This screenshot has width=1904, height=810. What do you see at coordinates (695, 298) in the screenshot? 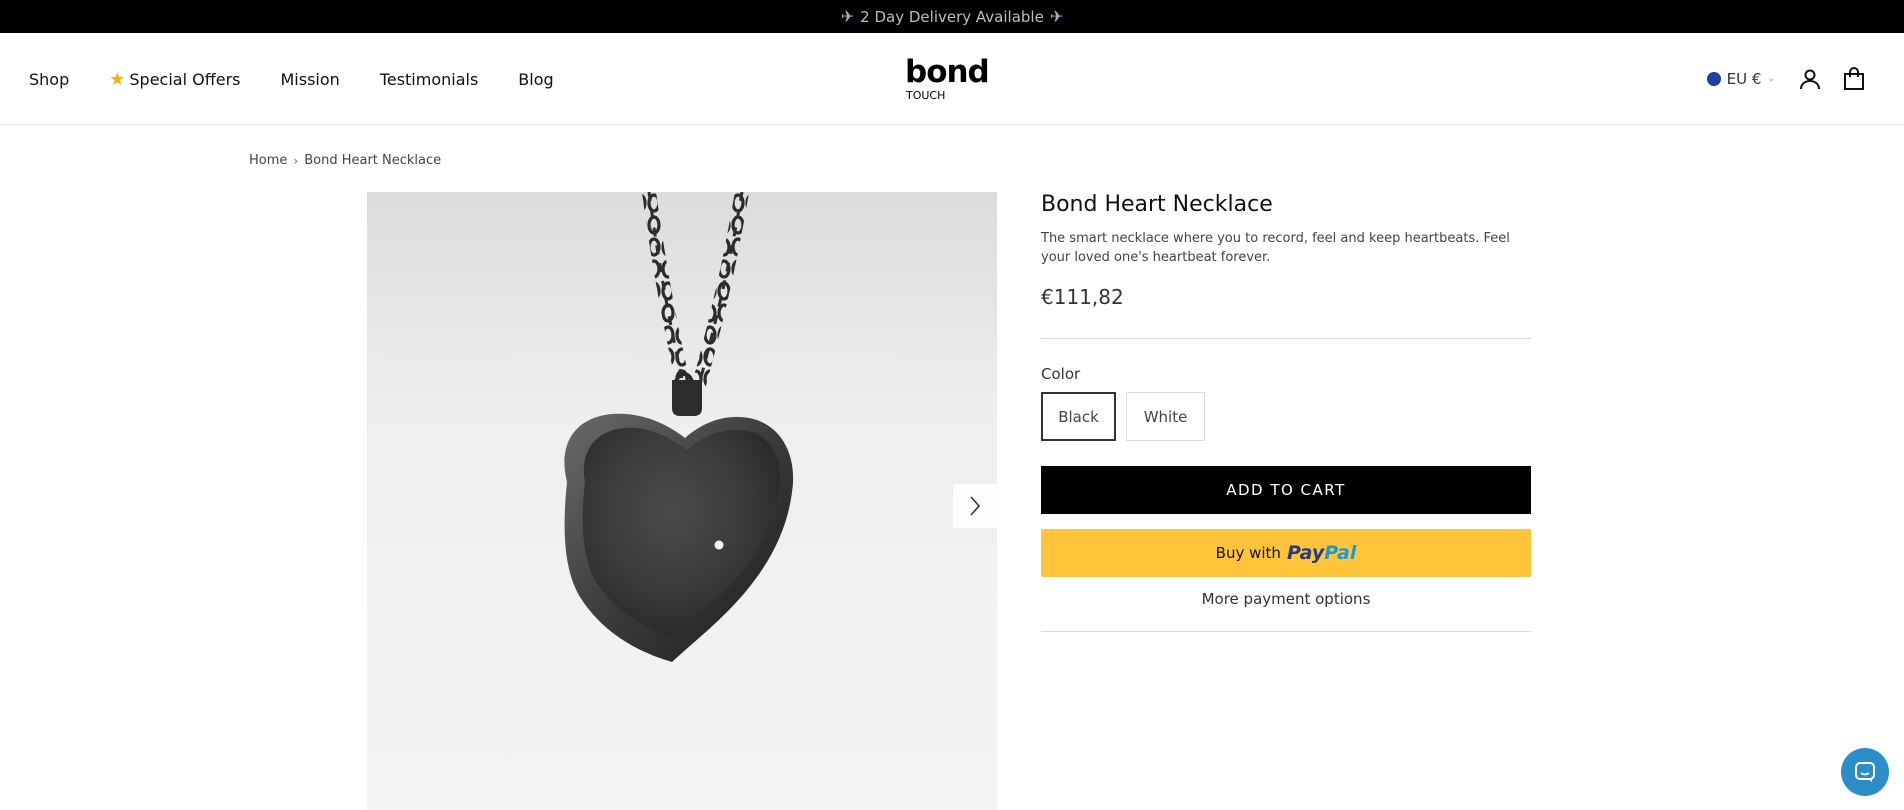
I see `chain` at bounding box center [695, 298].